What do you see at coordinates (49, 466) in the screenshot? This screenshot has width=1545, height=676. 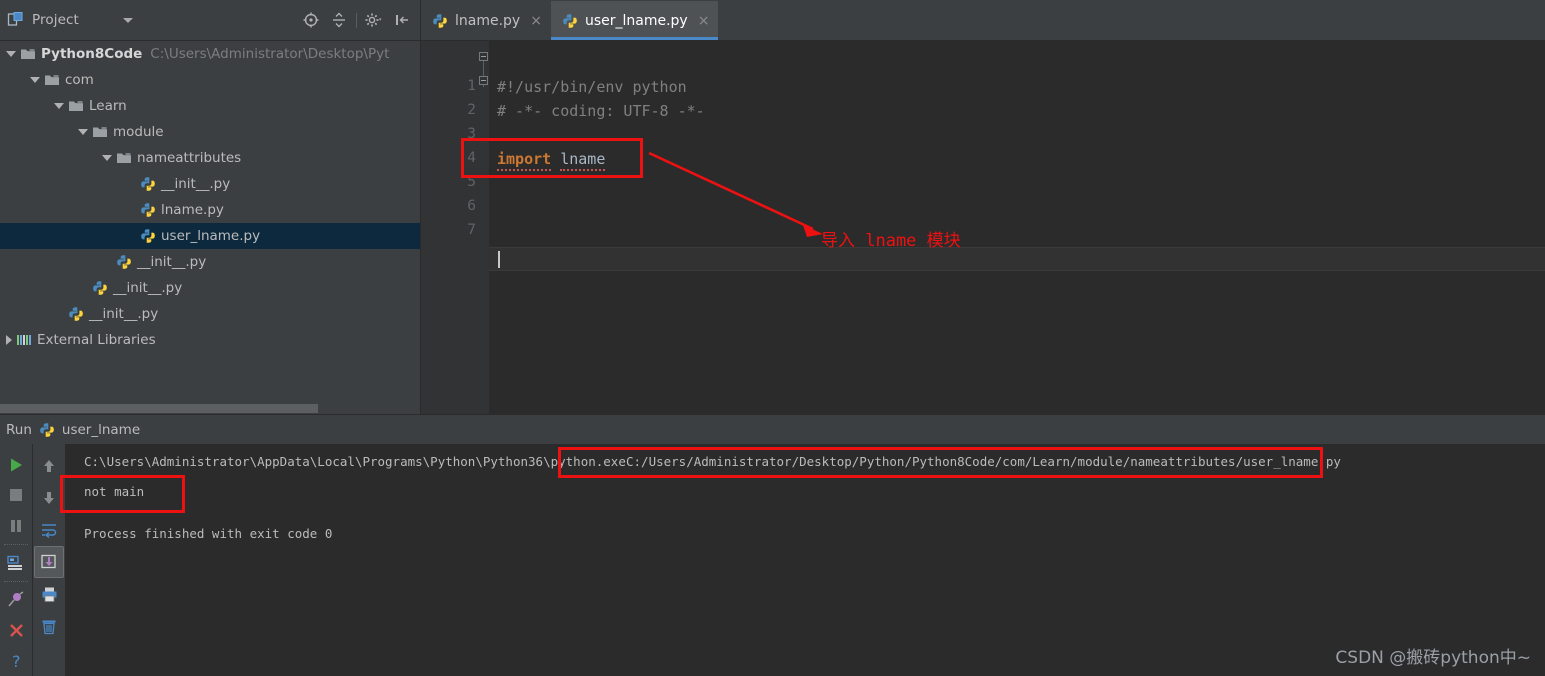 I see `up-arrow-icon` at bounding box center [49, 466].